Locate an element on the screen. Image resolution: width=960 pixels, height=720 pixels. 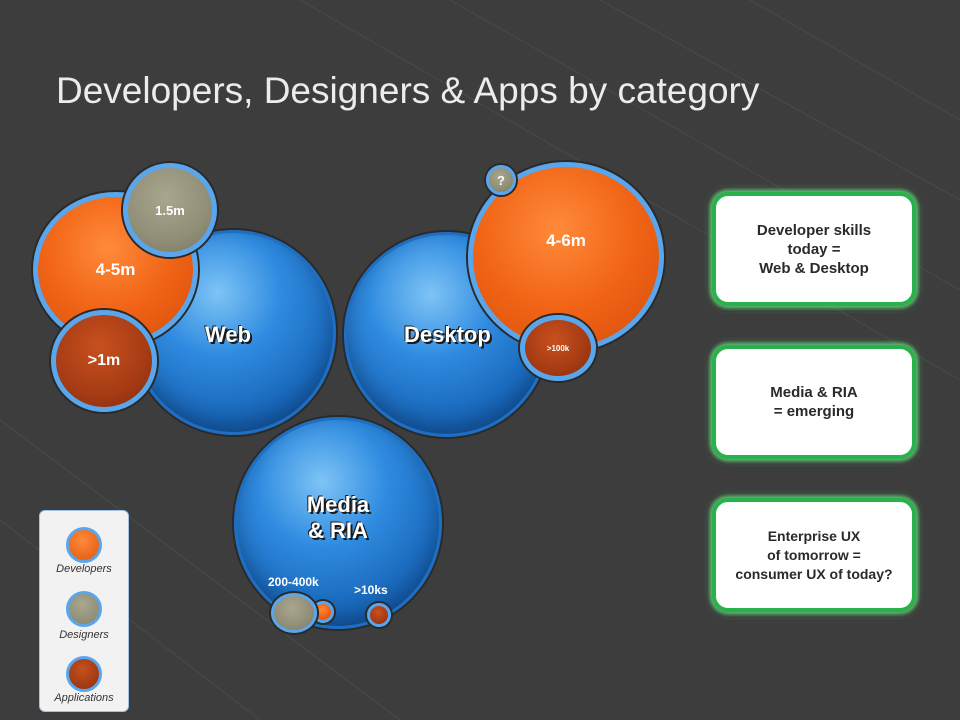
legend-designers-swatch is located at coordinates (84, 609).